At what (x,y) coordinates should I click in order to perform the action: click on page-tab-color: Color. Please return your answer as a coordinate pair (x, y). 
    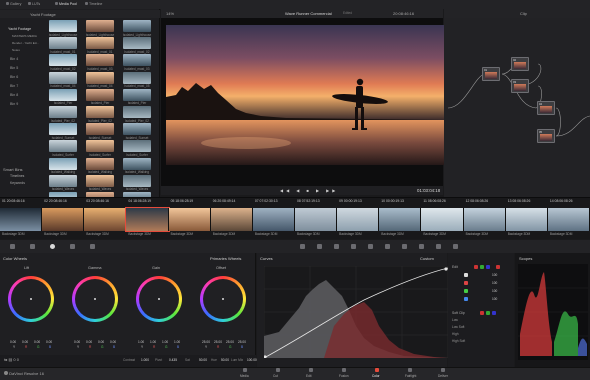
    Looking at the image, I should click on (376, 376).